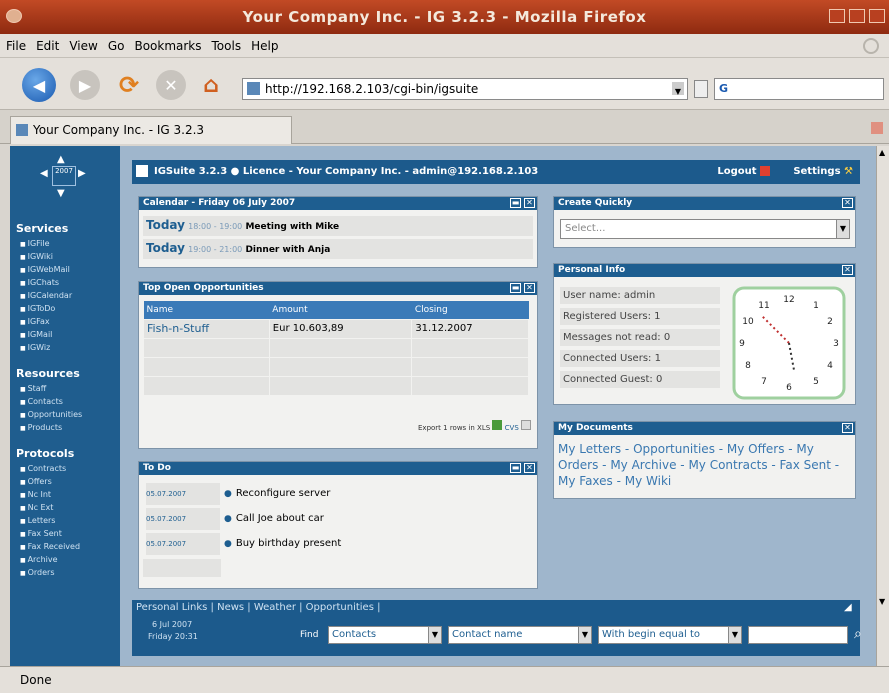 This screenshot has height=693, width=889. I want to click on sidebar-item: IGWiz, so click(65, 348).